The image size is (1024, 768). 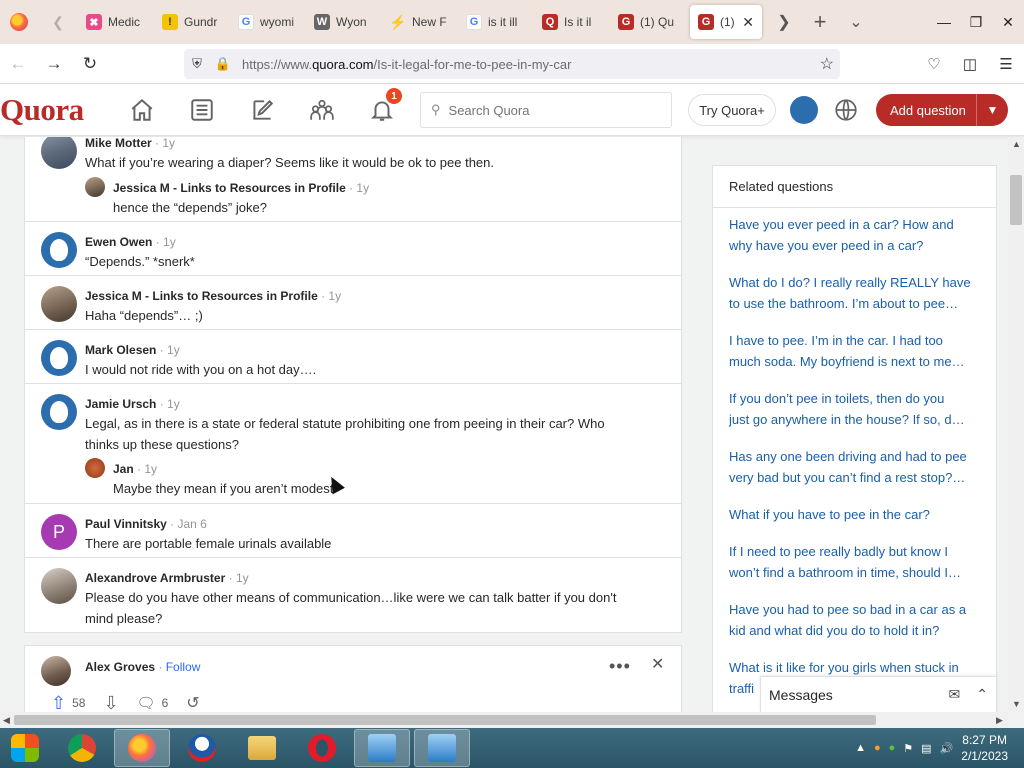 What do you see at coordinates (90, 64) in the screenshot?
I see `reload-icon: ↻` at bounding box center [90, 64].